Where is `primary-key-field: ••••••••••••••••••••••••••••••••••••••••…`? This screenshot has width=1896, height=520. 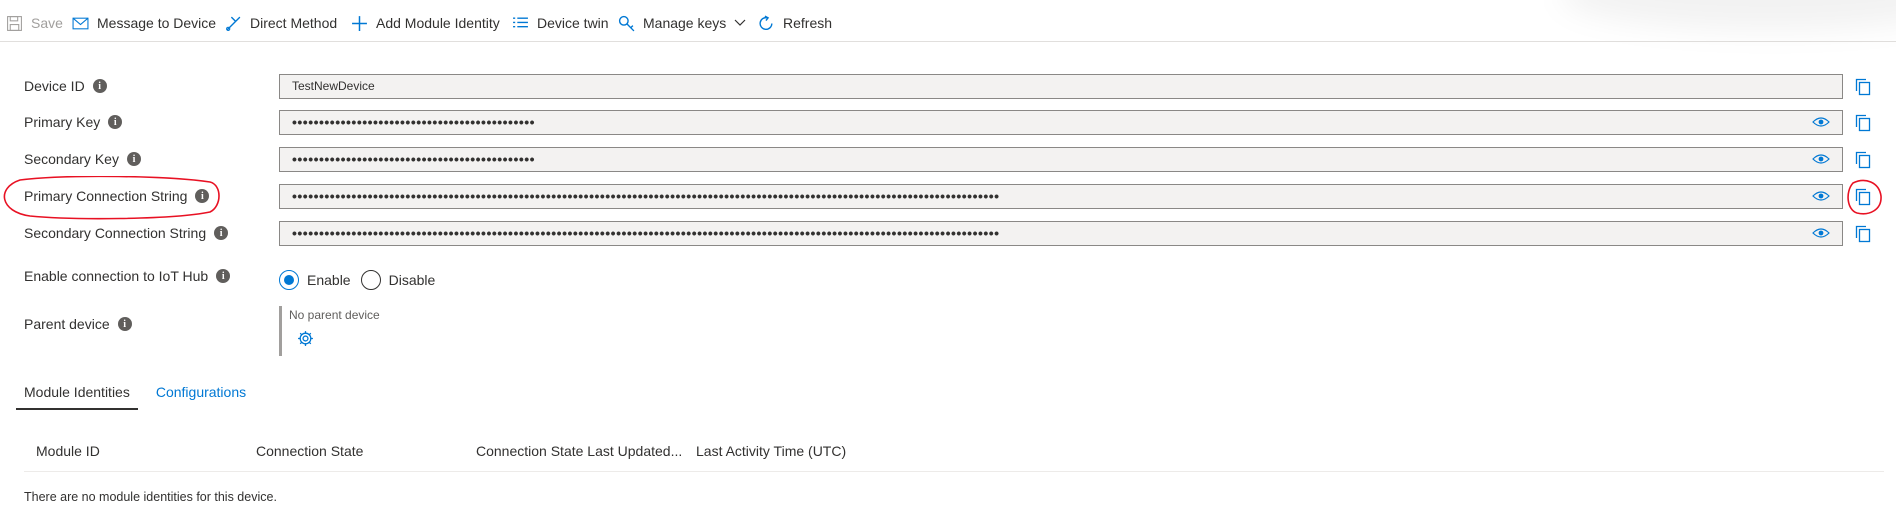 primary-key-field: ••••••••••••••••••••••••••••••••••••••••… is located at coordinates (1061, 122).